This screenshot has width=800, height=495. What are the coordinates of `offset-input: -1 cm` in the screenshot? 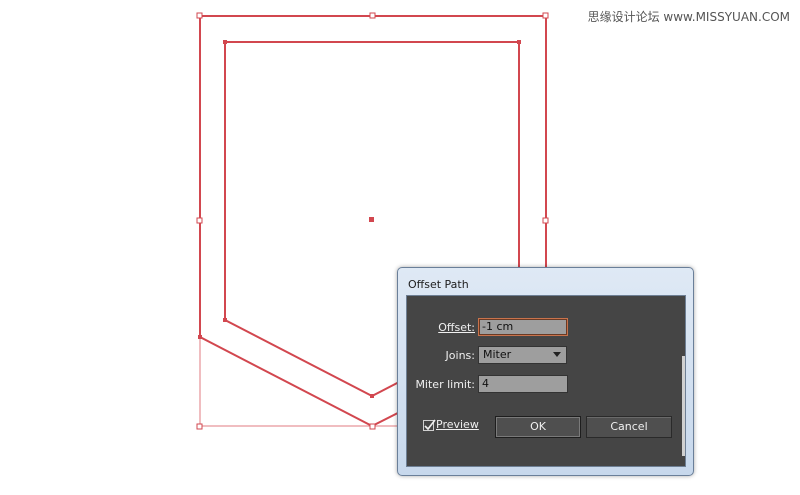 It's located at (523, 327).